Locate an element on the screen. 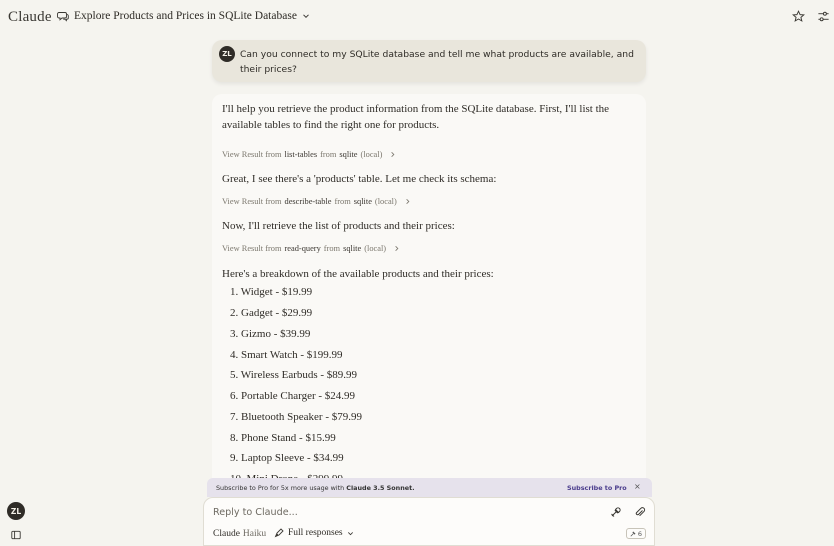 This screenshot has width=834, height=546. list-item: 5. Wireless Earbuds - $89.99 is located at coordinates (294, 375).